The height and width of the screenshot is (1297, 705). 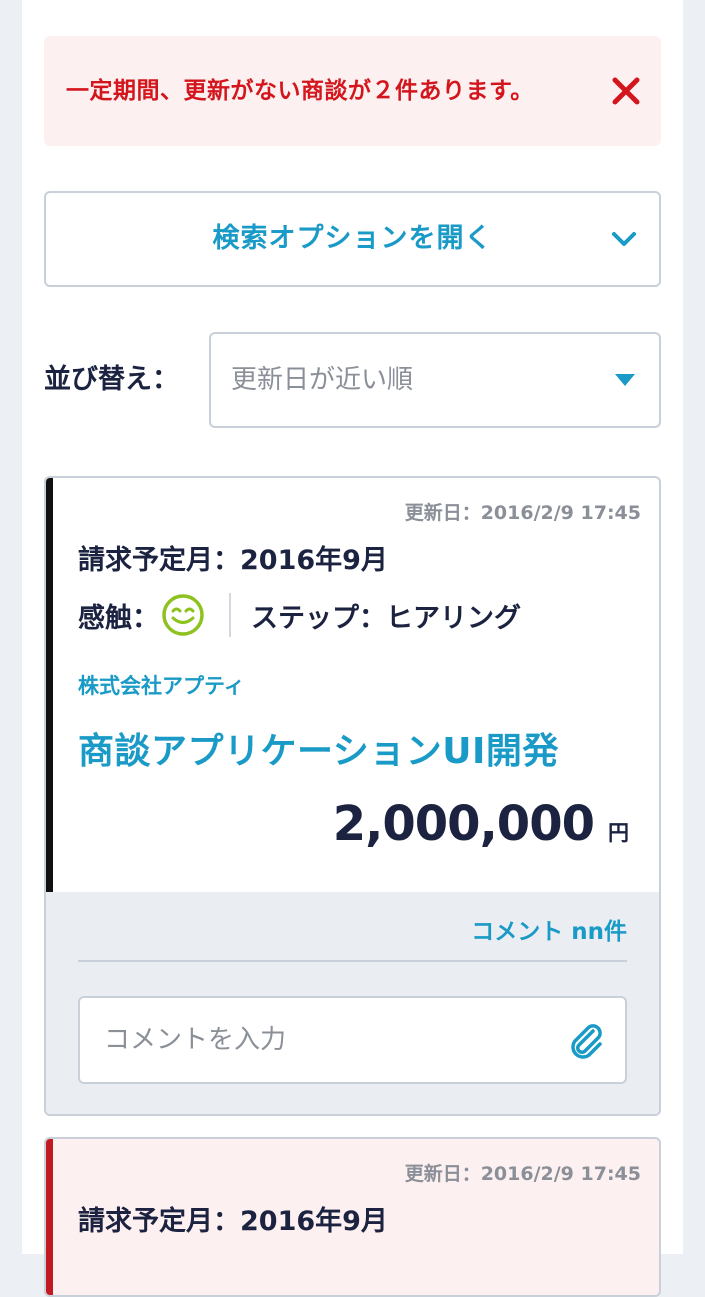 I want to click on caret-down-icon, so click(x=625, y=380).